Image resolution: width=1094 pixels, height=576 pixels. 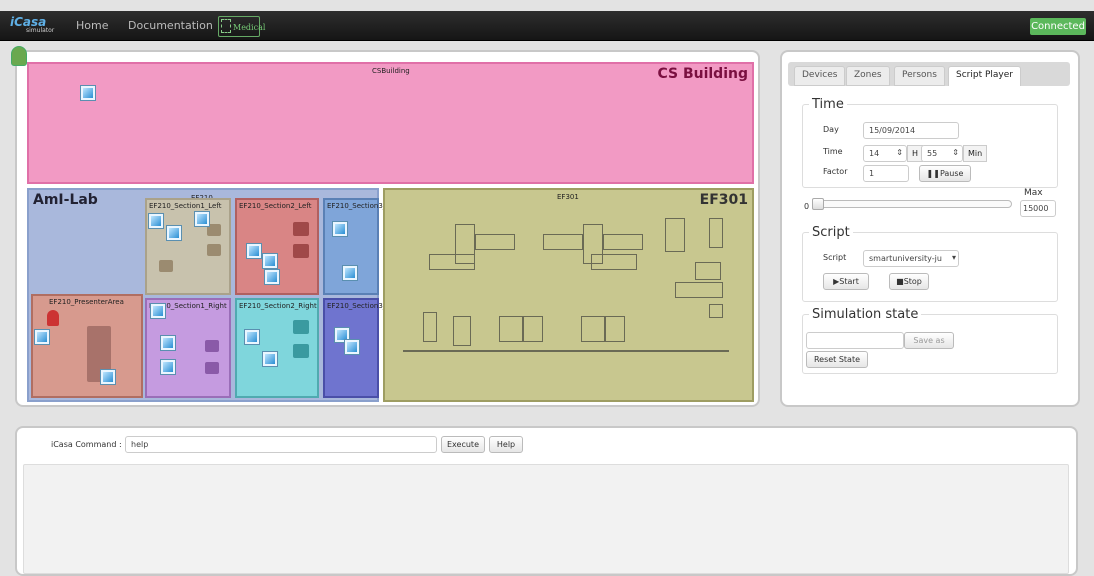 I want to click on zone-ef210-section3-left: EF210_Section3_Left, so click(x=361, y=246).